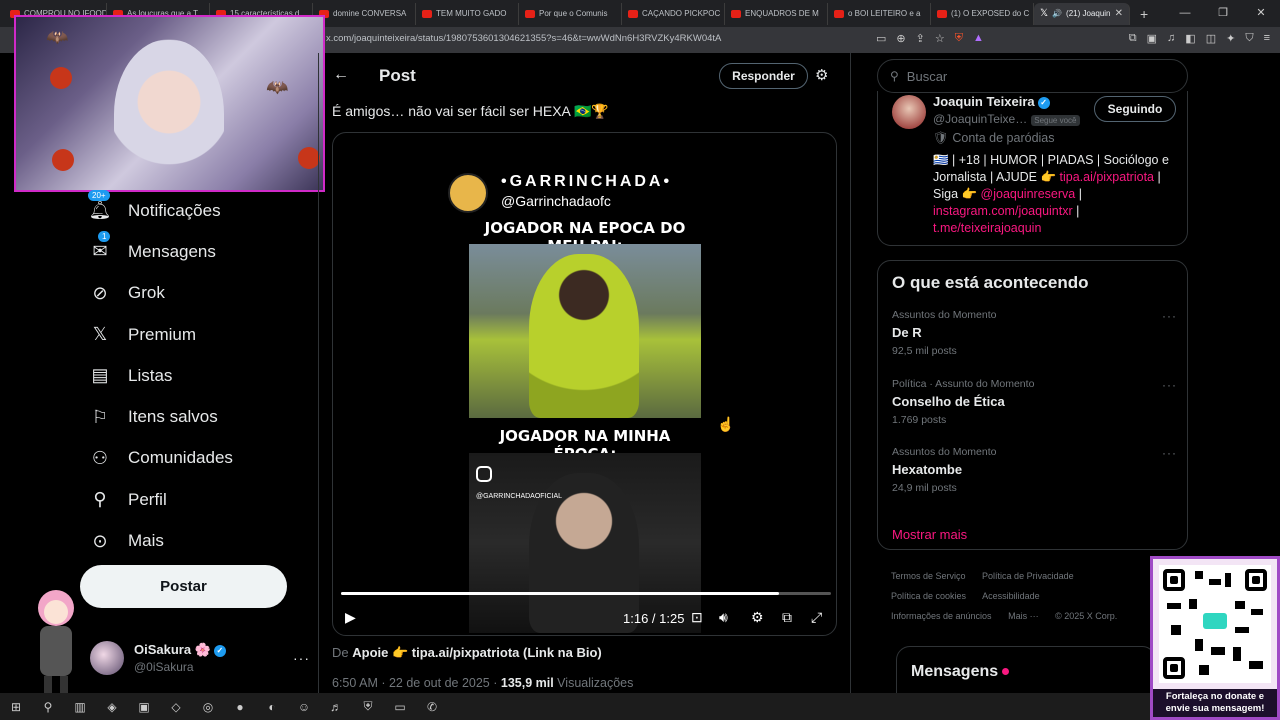  What do you see at coordinates (930, 38) in the screenshot?
I see `address-bar-actions: ▭ ⊕ ⇪ ☆ ⛨ ▲` at bounding box center [930, 38].